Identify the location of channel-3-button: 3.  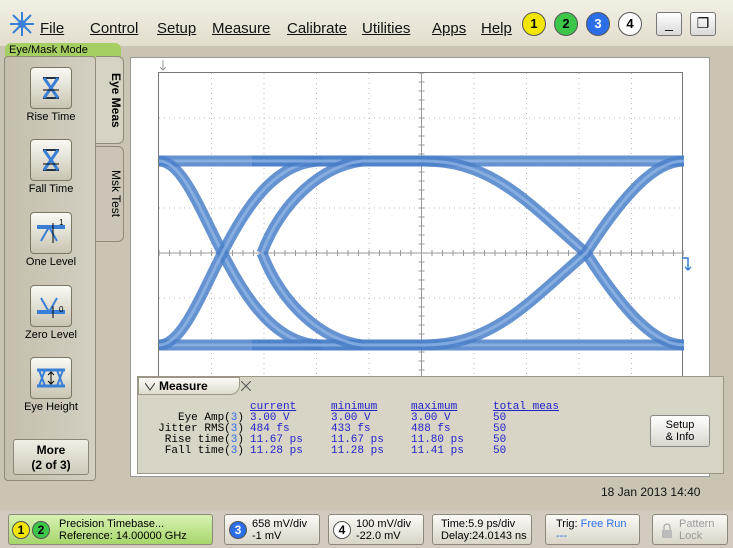
(598, 24).